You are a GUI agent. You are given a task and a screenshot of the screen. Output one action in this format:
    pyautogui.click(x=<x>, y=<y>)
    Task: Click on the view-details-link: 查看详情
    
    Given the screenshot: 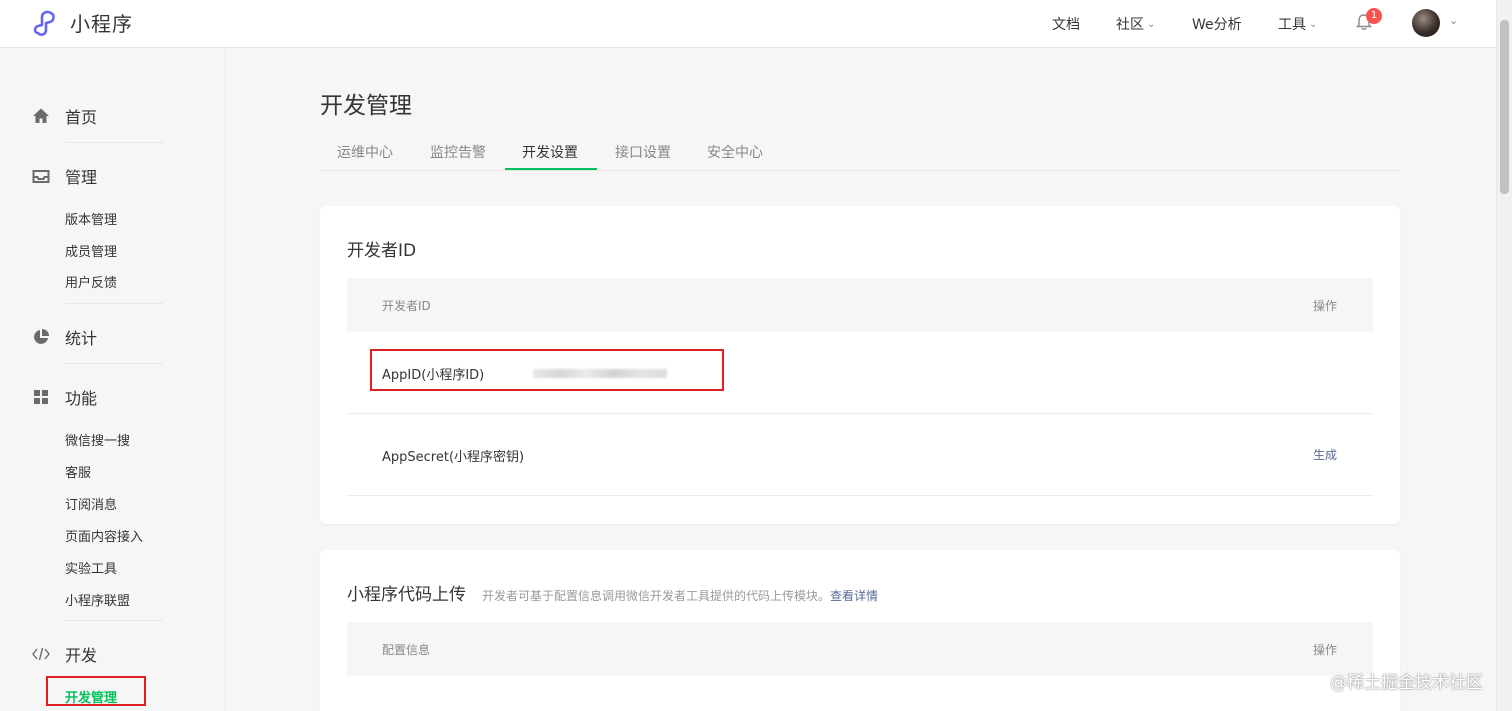 What is the action you would take?
    pyautogui.click(x=854, y=596)
    